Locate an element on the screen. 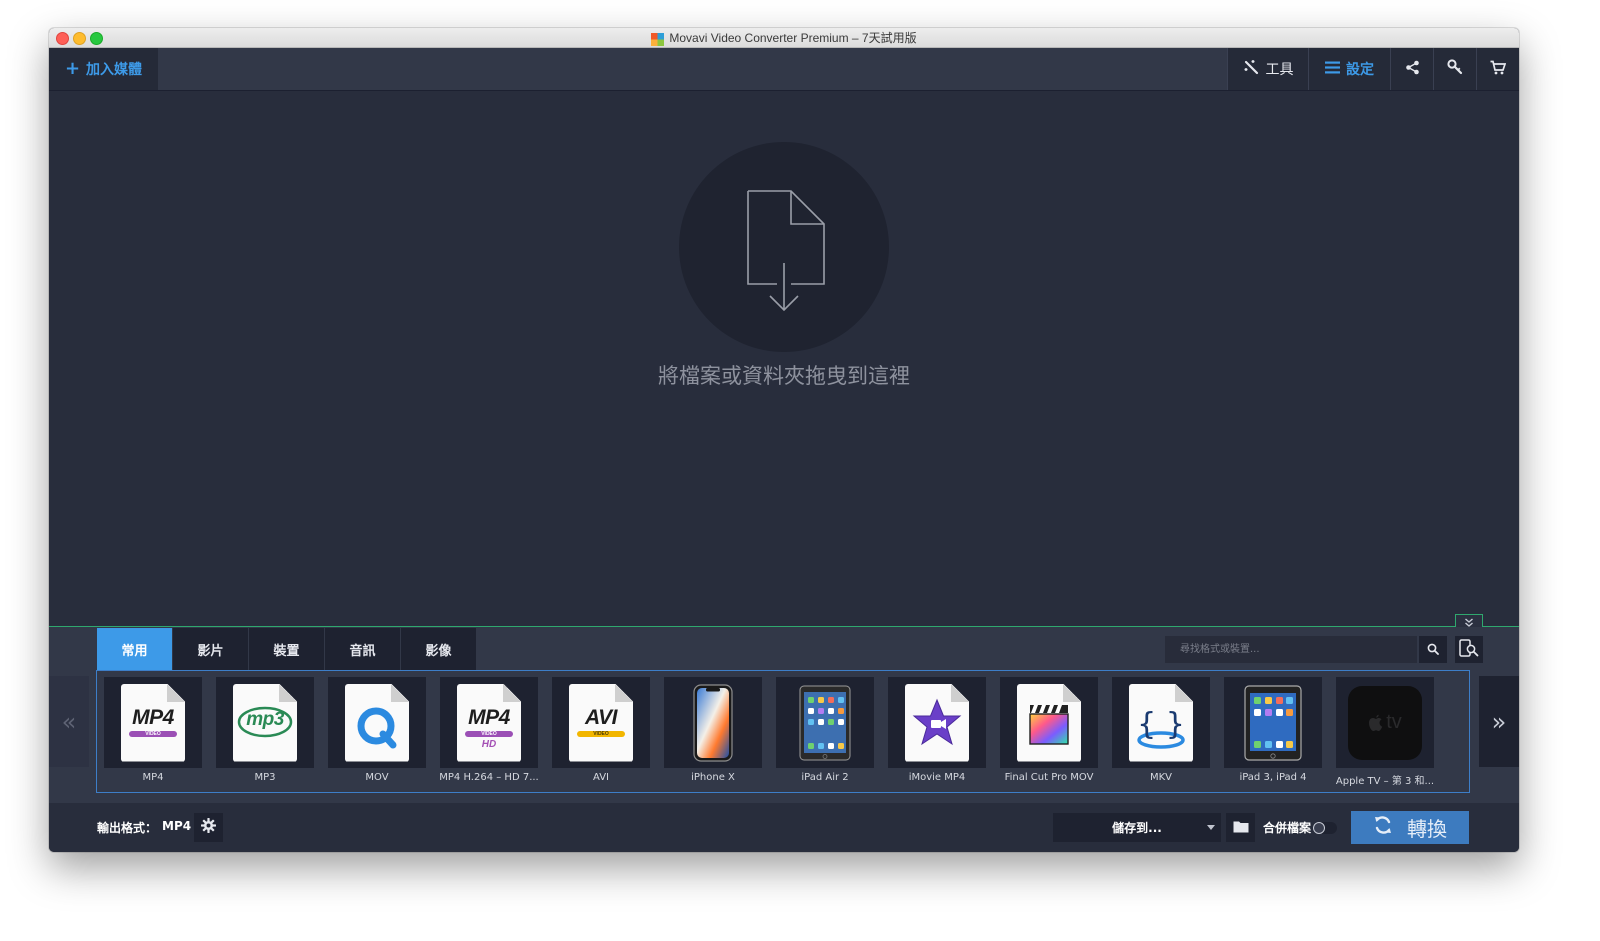  double-chevron-right-icon: » is located at coordinates (1499, 721).